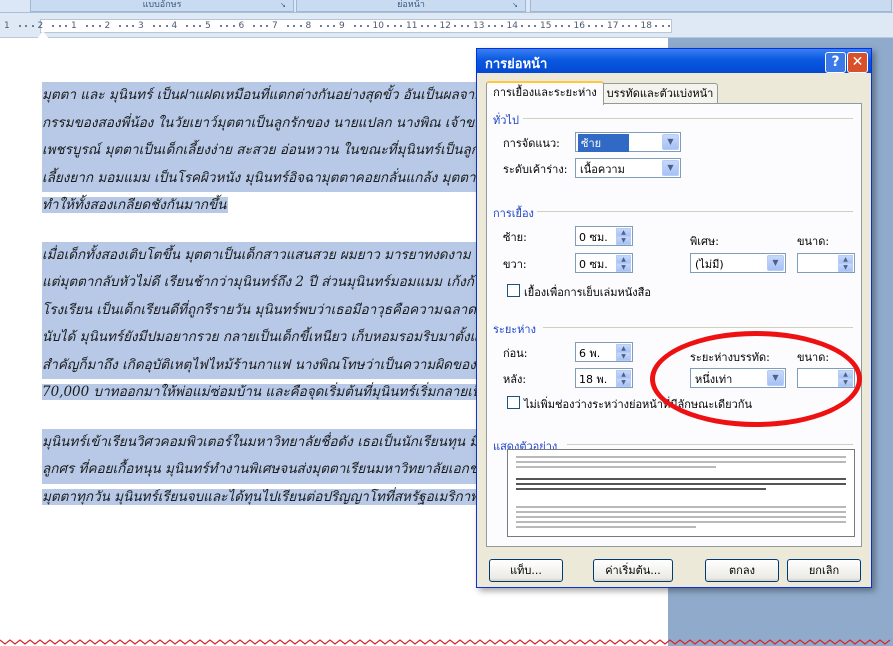 This screenshot has width=893, height=646. I want to click on spacing-heading: ระยะห่าง, so click(514, 329).